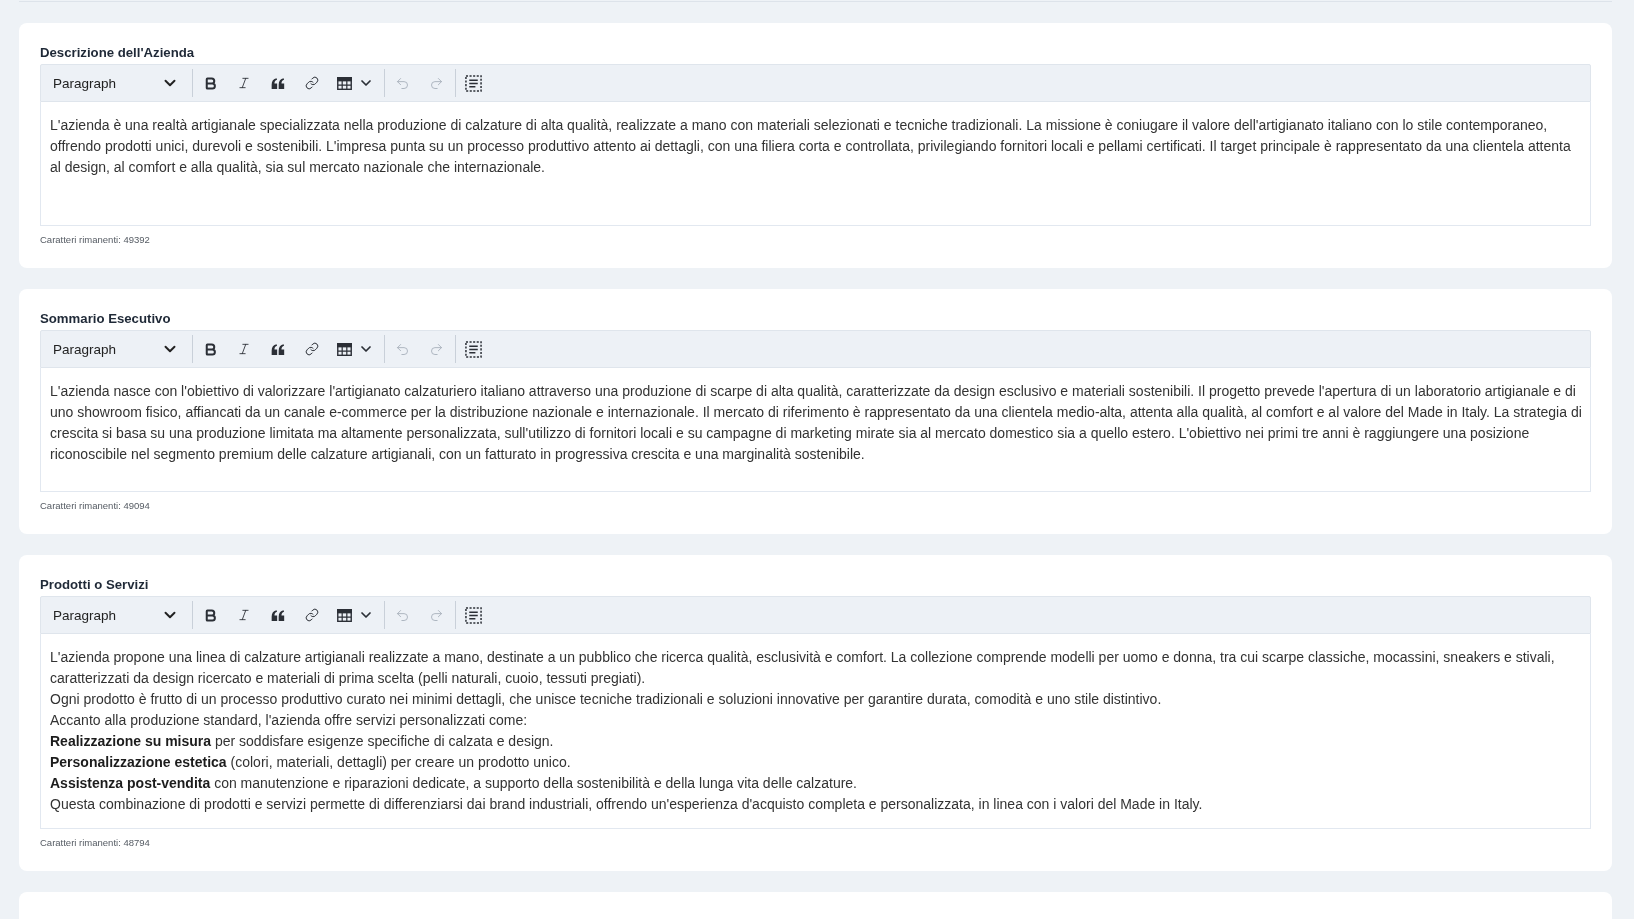  I want to click on editor-paragraph: Assistenza post-vendita con manutenzione e riparazioni dedicate, a supporto della sostenibilità e della lunga vita delle calzature., so click(454, 783).